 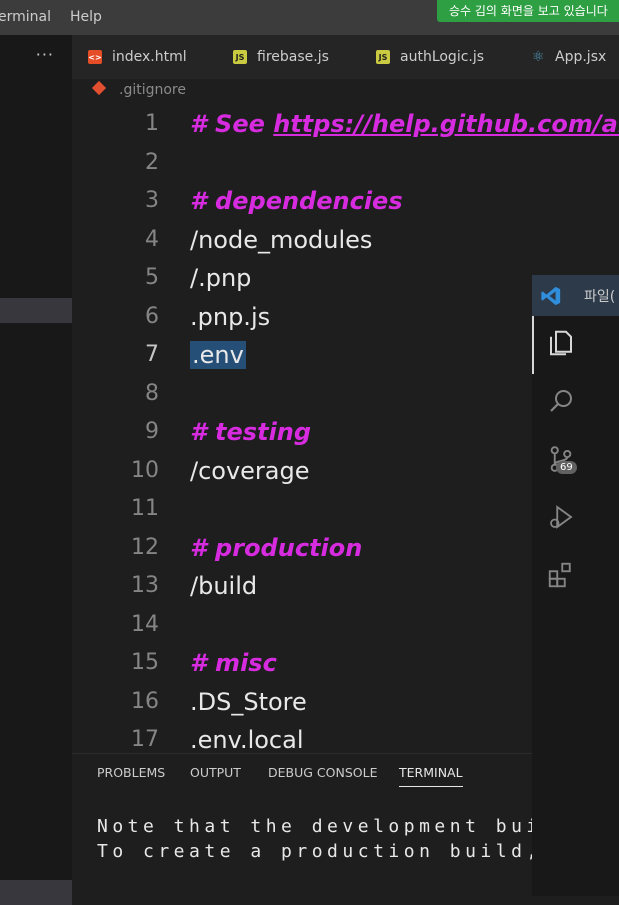 I want to click on code-token: # production, so click(x=276, y=547).